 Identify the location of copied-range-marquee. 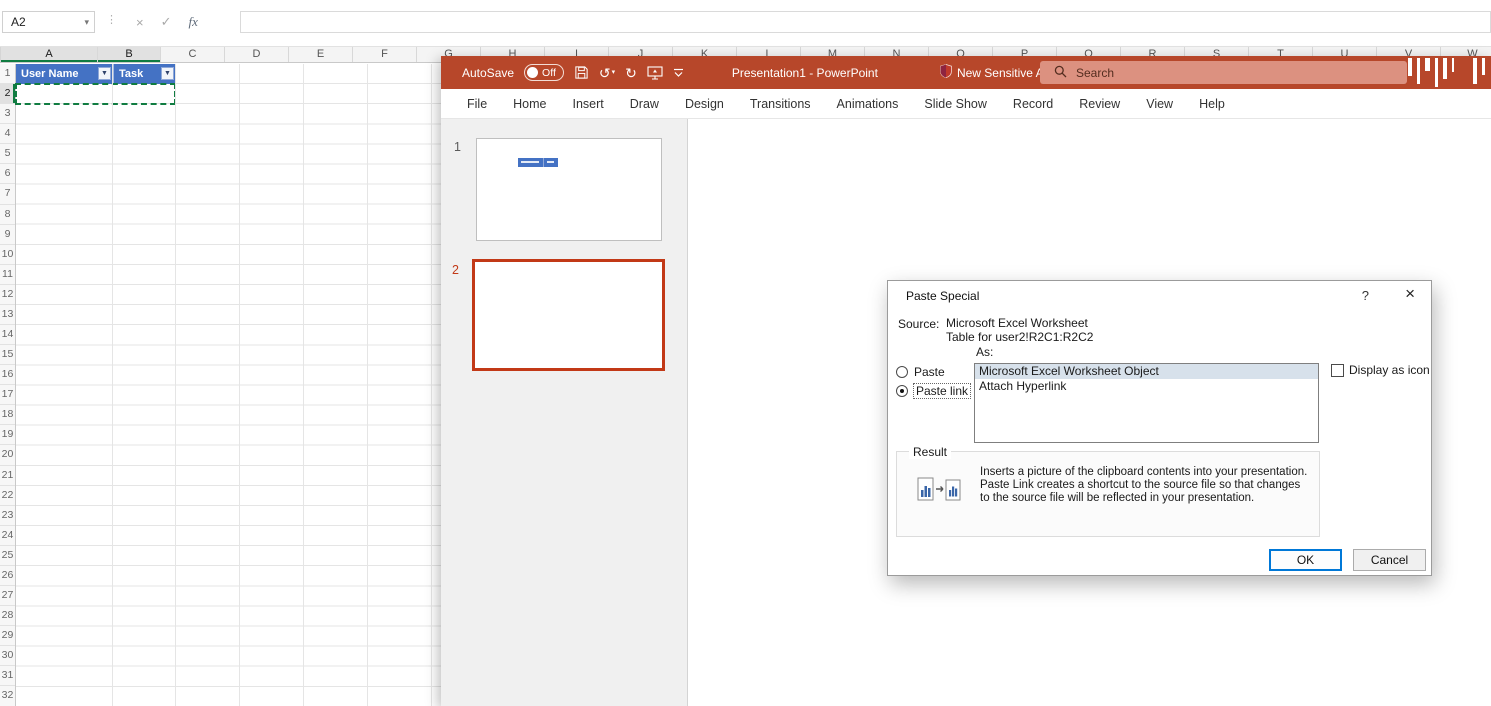
(95, 94).